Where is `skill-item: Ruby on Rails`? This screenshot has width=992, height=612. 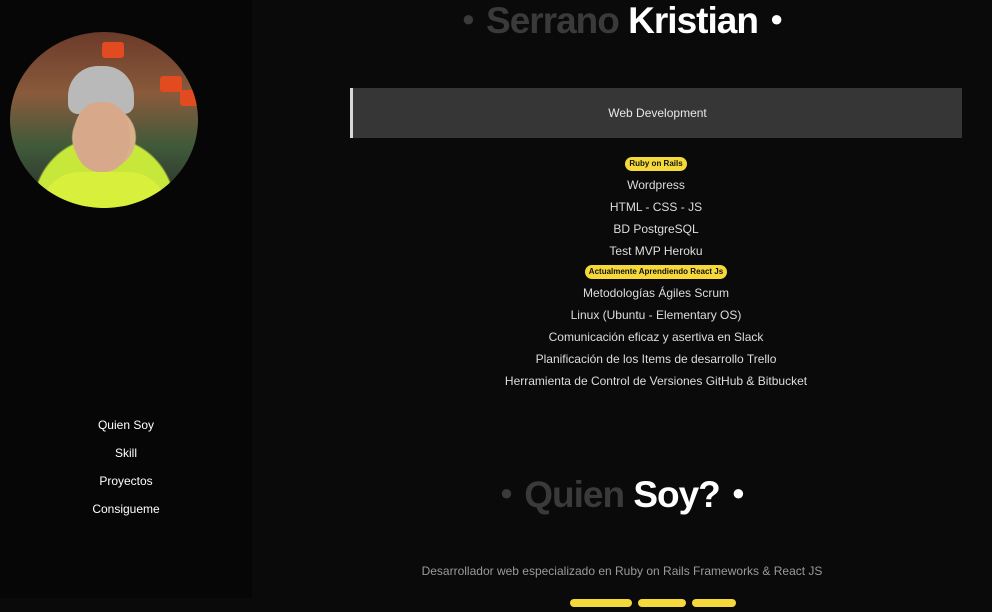 skill-item: Ruby on Rails is located at coordinates (656, 164).